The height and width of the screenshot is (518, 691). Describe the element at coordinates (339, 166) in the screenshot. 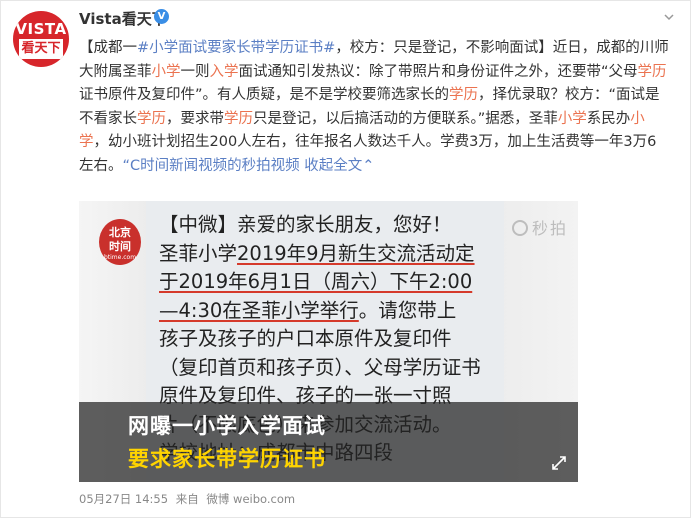

I see `post-link: 收起全文⌃` at that location.